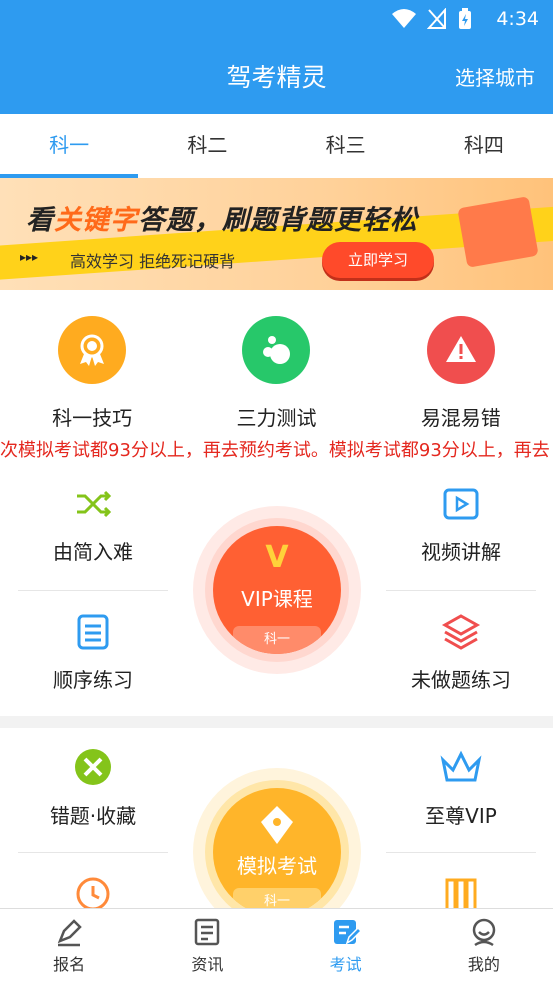 This screenshot has height=983, width=553. I want to click on practice-label: 顺序练习, so click(93, 680).